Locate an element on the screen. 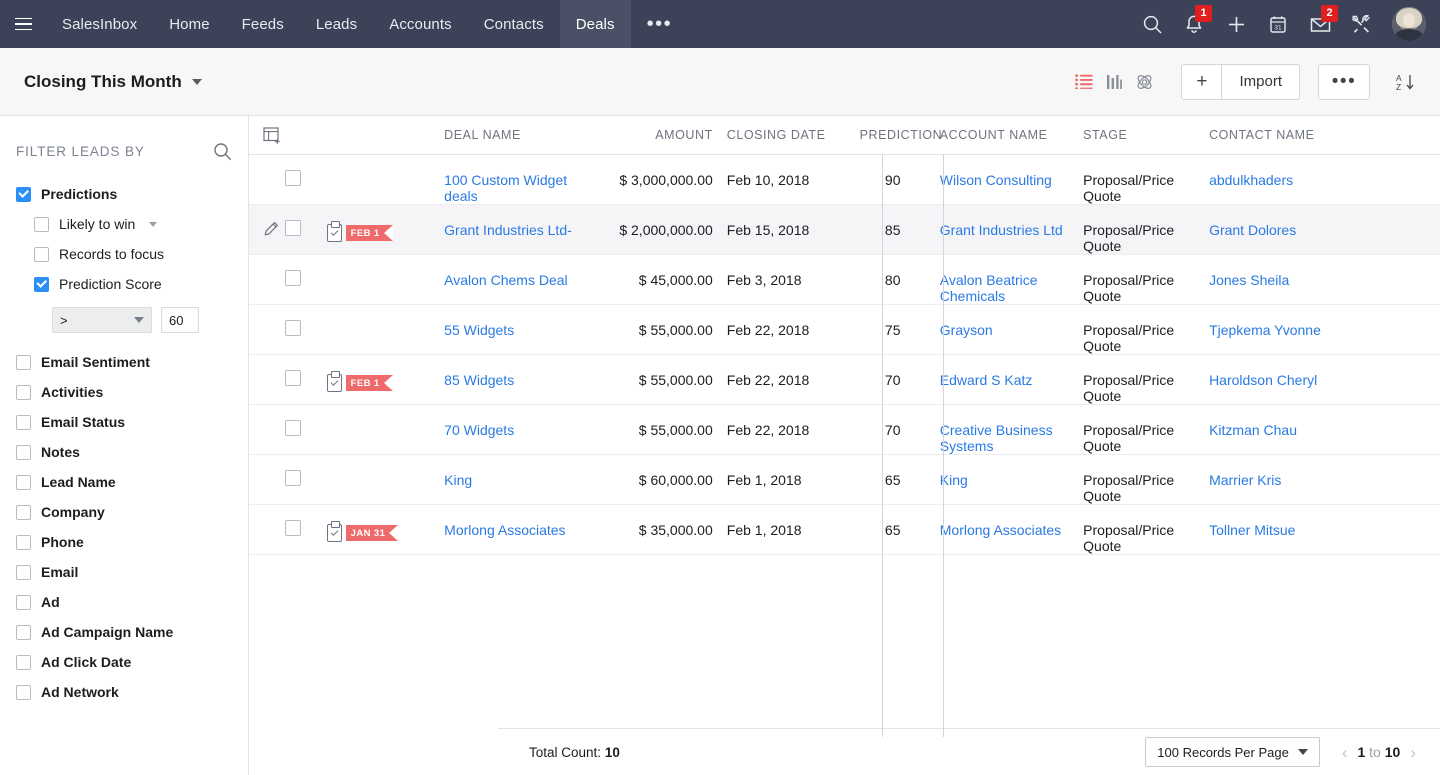 The height and width of the screenshot is (775, 1440). chevron-right-icon: › is located at coordinates (1413, 752).